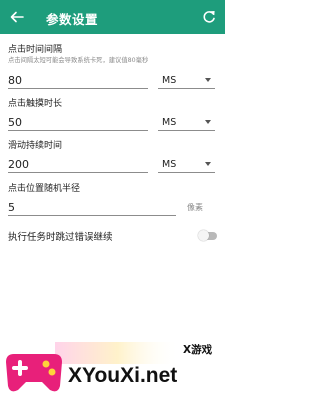  I want to click on swipe-duration-unit: MS, so click(169, 164).